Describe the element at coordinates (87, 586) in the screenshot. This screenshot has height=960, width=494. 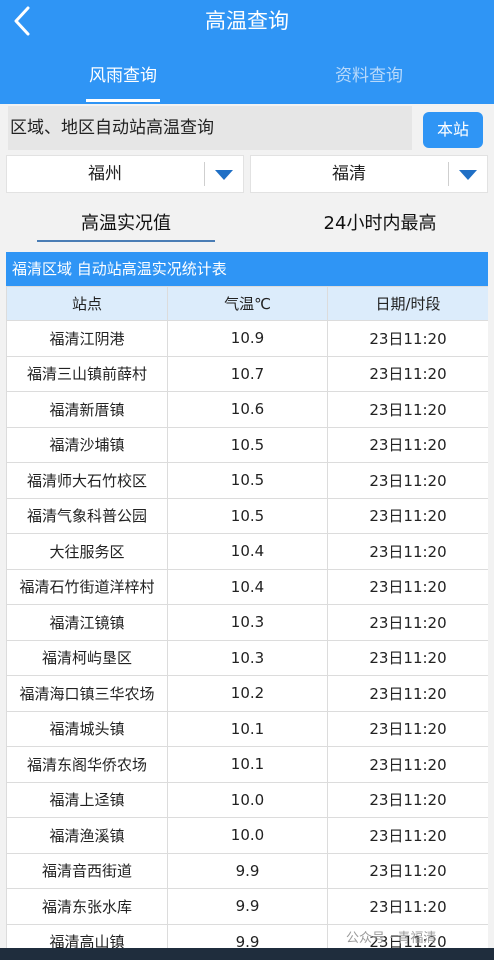
I see `table-cell-station: 福清石竹街道洋梓村` at that location.